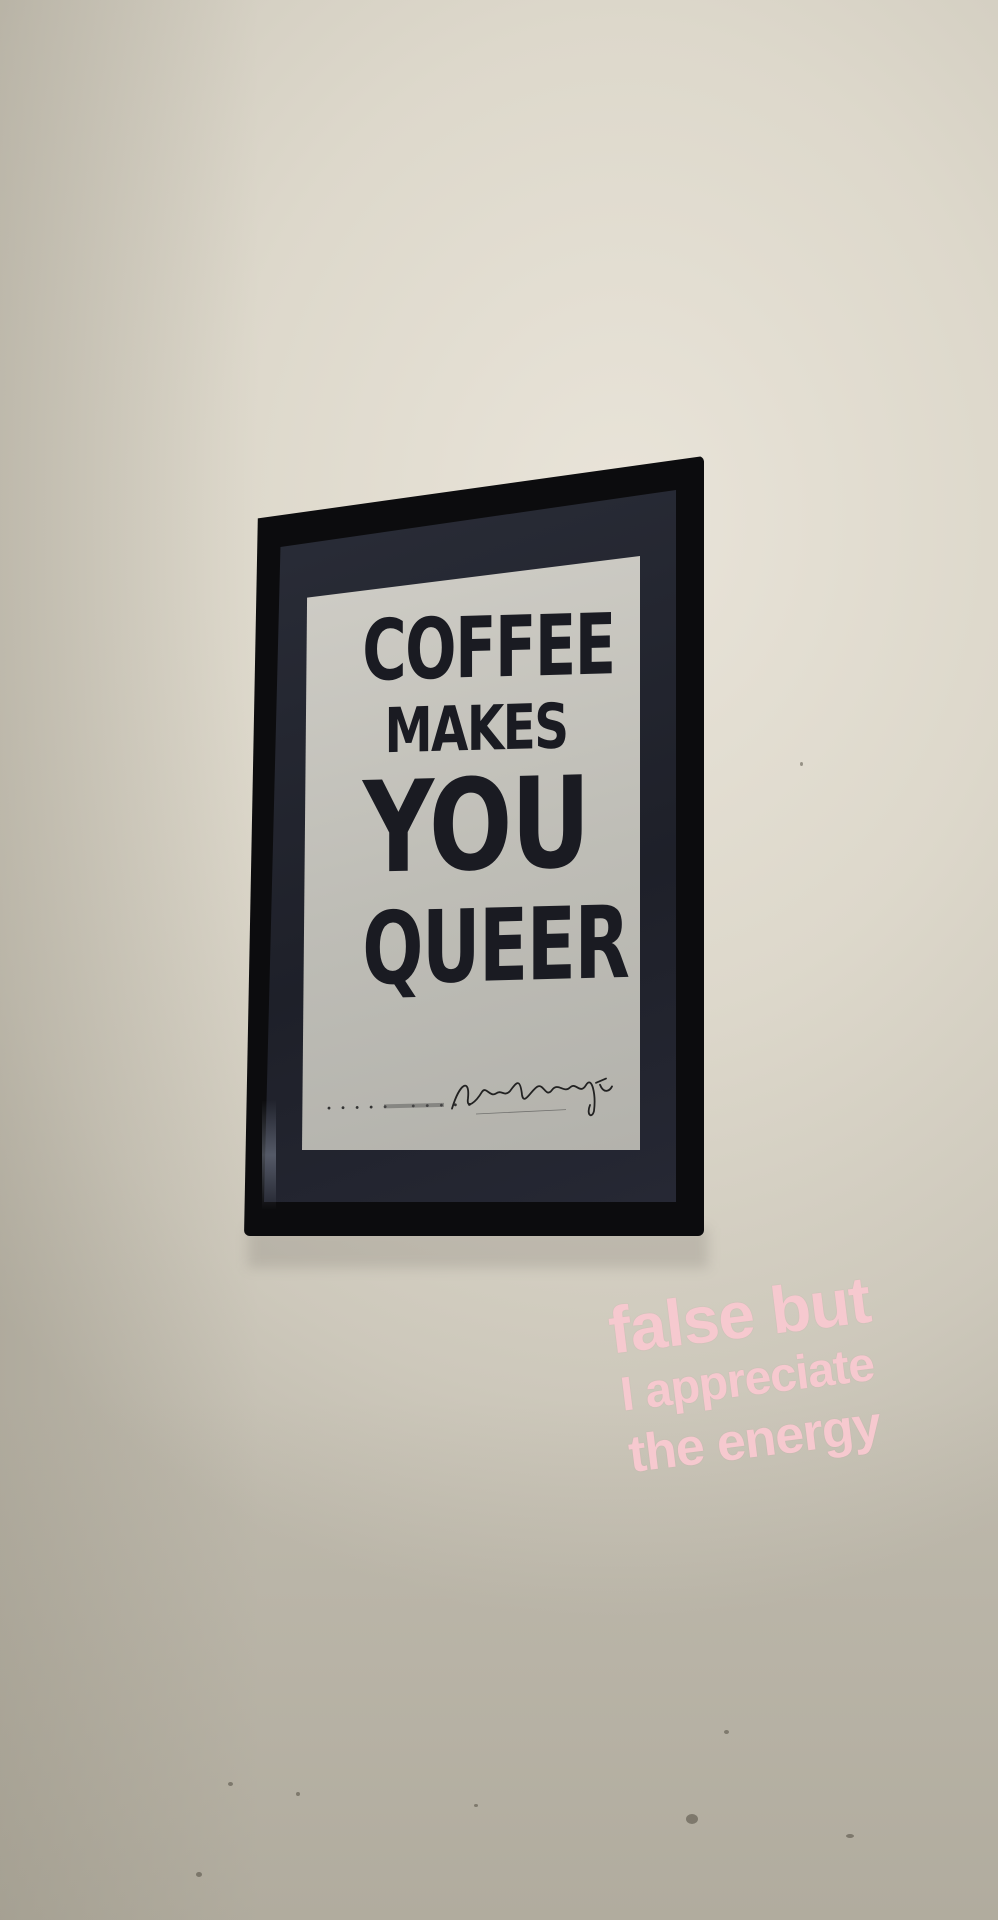 This screenshot has height=1920, width=998. I want to click on handwritten-signature, so click(532, 1097).